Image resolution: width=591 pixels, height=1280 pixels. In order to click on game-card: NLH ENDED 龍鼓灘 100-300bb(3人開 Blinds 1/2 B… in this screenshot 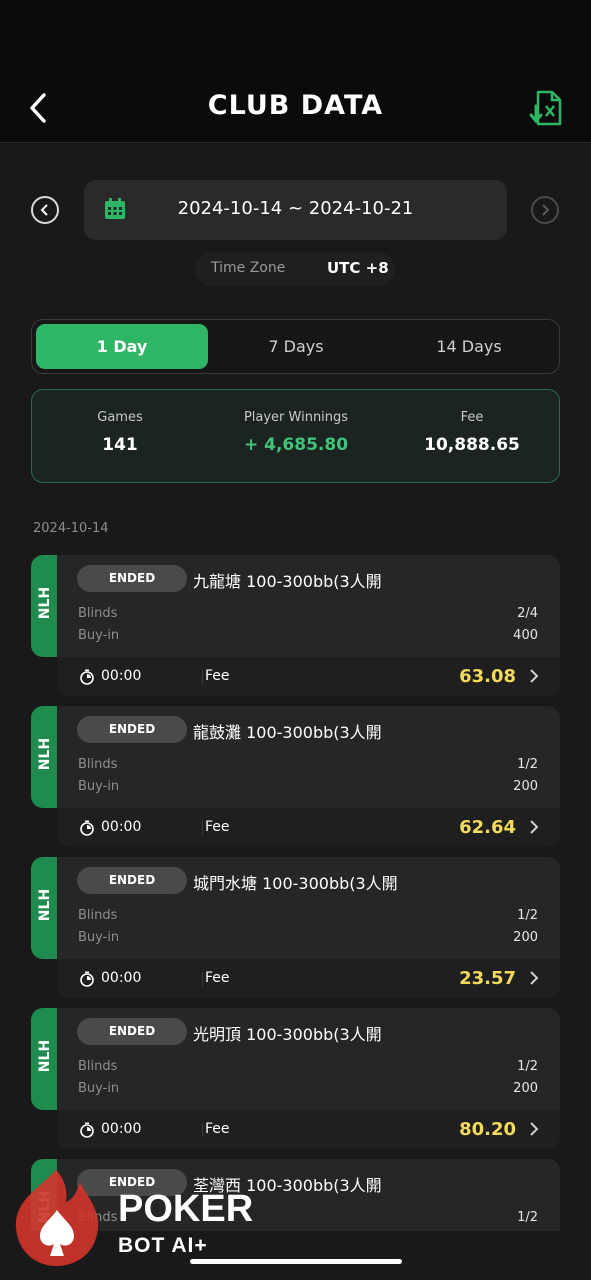, I will do `click(295, 776)`.